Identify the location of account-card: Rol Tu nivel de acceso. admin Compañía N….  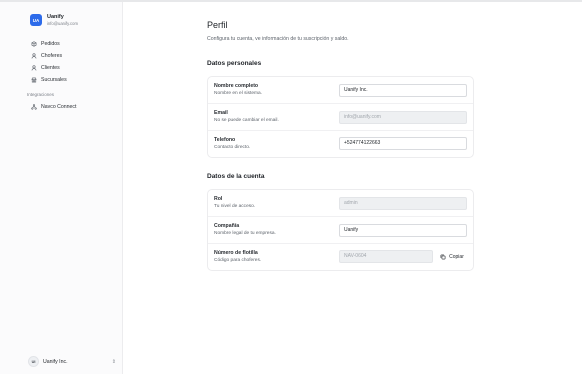
(340, 230).